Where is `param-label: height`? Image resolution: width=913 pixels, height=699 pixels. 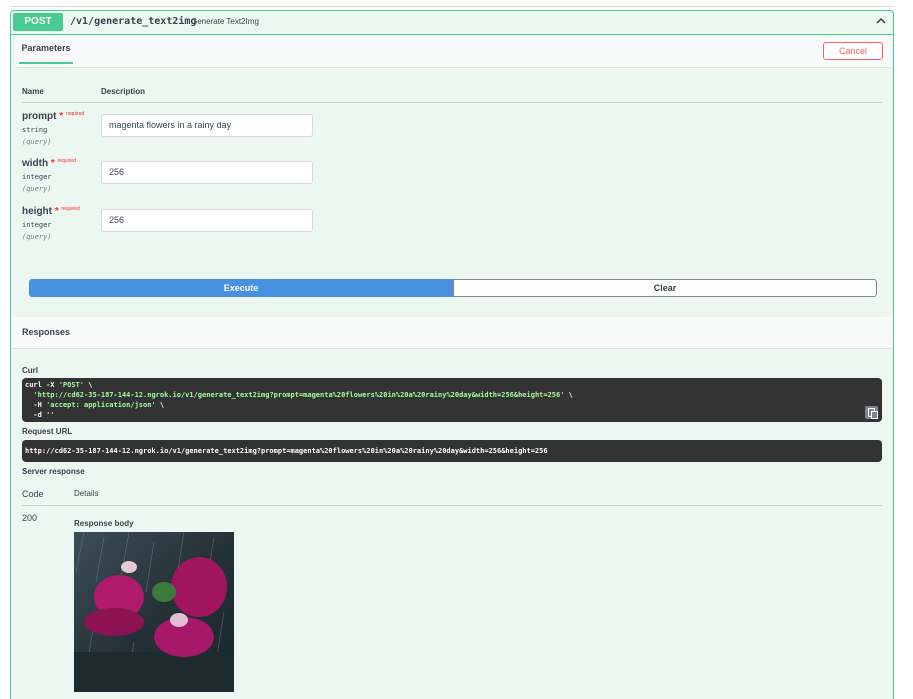 param-label: height is located at coordinates (37, 211).